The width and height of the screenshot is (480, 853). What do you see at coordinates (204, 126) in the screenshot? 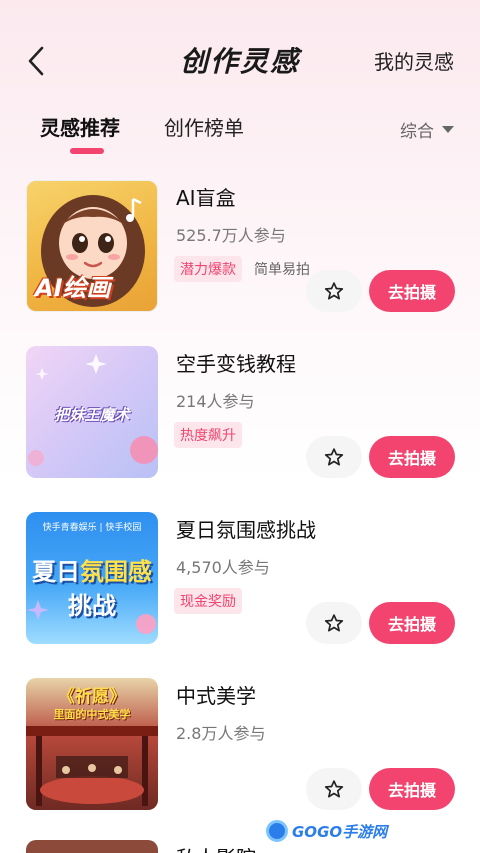
I see `tab-creation-rankings: 创作榜单` at bounding box center [204, 126].